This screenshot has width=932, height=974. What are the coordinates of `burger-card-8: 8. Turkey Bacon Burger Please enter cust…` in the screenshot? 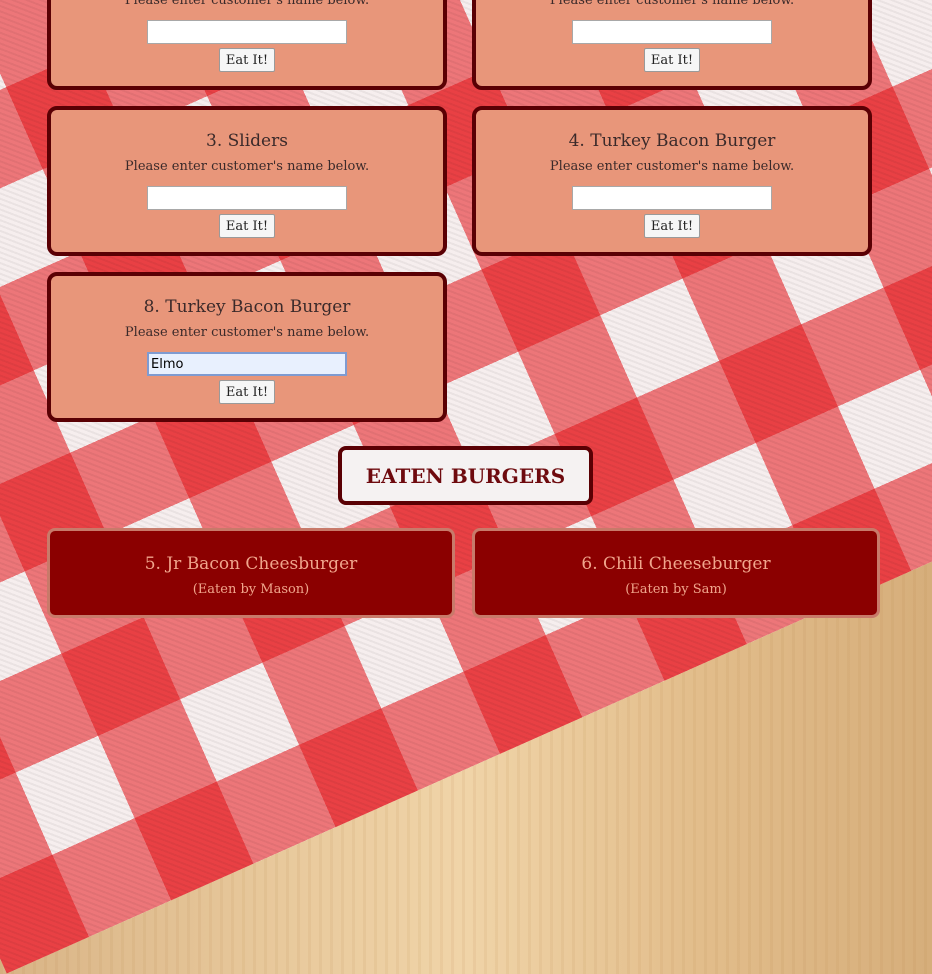 It's located at (247, 347).